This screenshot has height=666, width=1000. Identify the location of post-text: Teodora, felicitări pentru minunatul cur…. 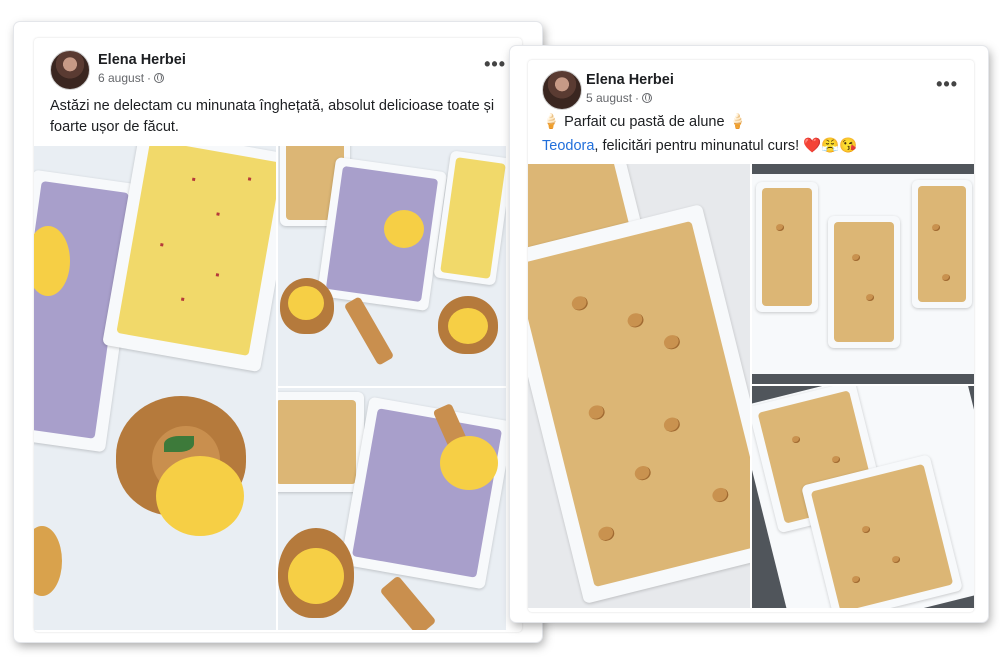
(699, 146).